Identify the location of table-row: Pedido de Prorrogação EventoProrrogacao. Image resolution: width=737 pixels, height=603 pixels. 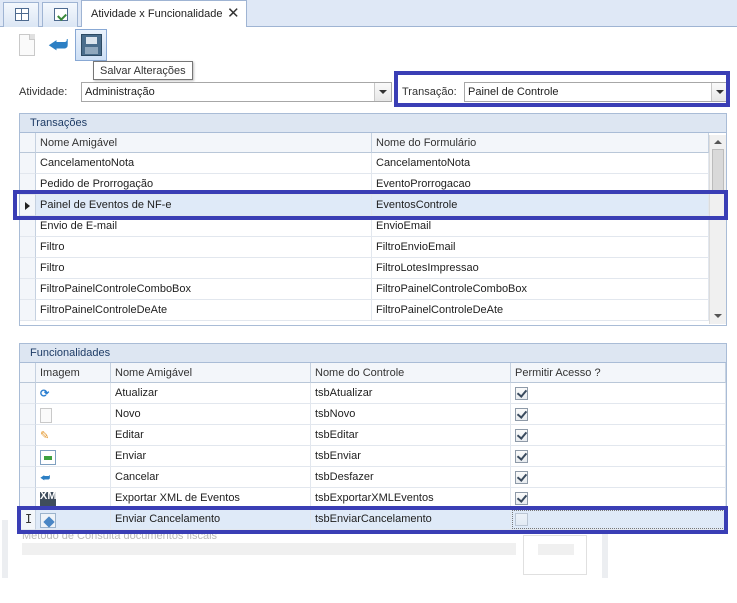
(364, 184).